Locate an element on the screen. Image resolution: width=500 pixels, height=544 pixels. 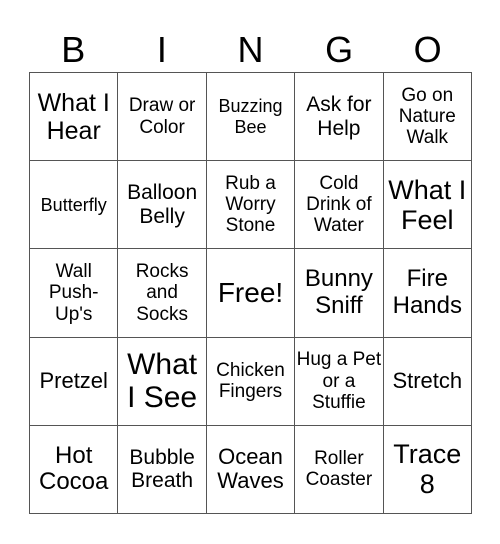
bingo-cell: Pretzel is located at coordinates (74, 381).